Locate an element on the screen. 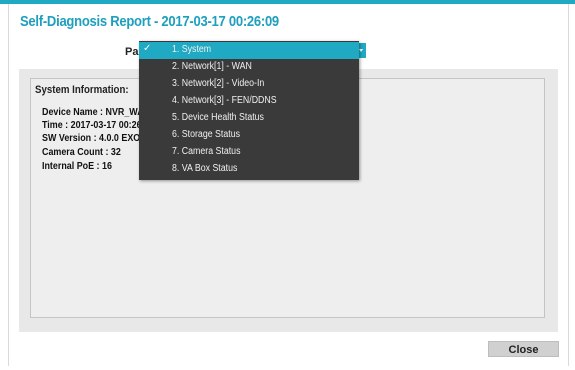 The image size is (575, 370). page-option-label: 6. Storage Status is located at coordinates (206, 134).